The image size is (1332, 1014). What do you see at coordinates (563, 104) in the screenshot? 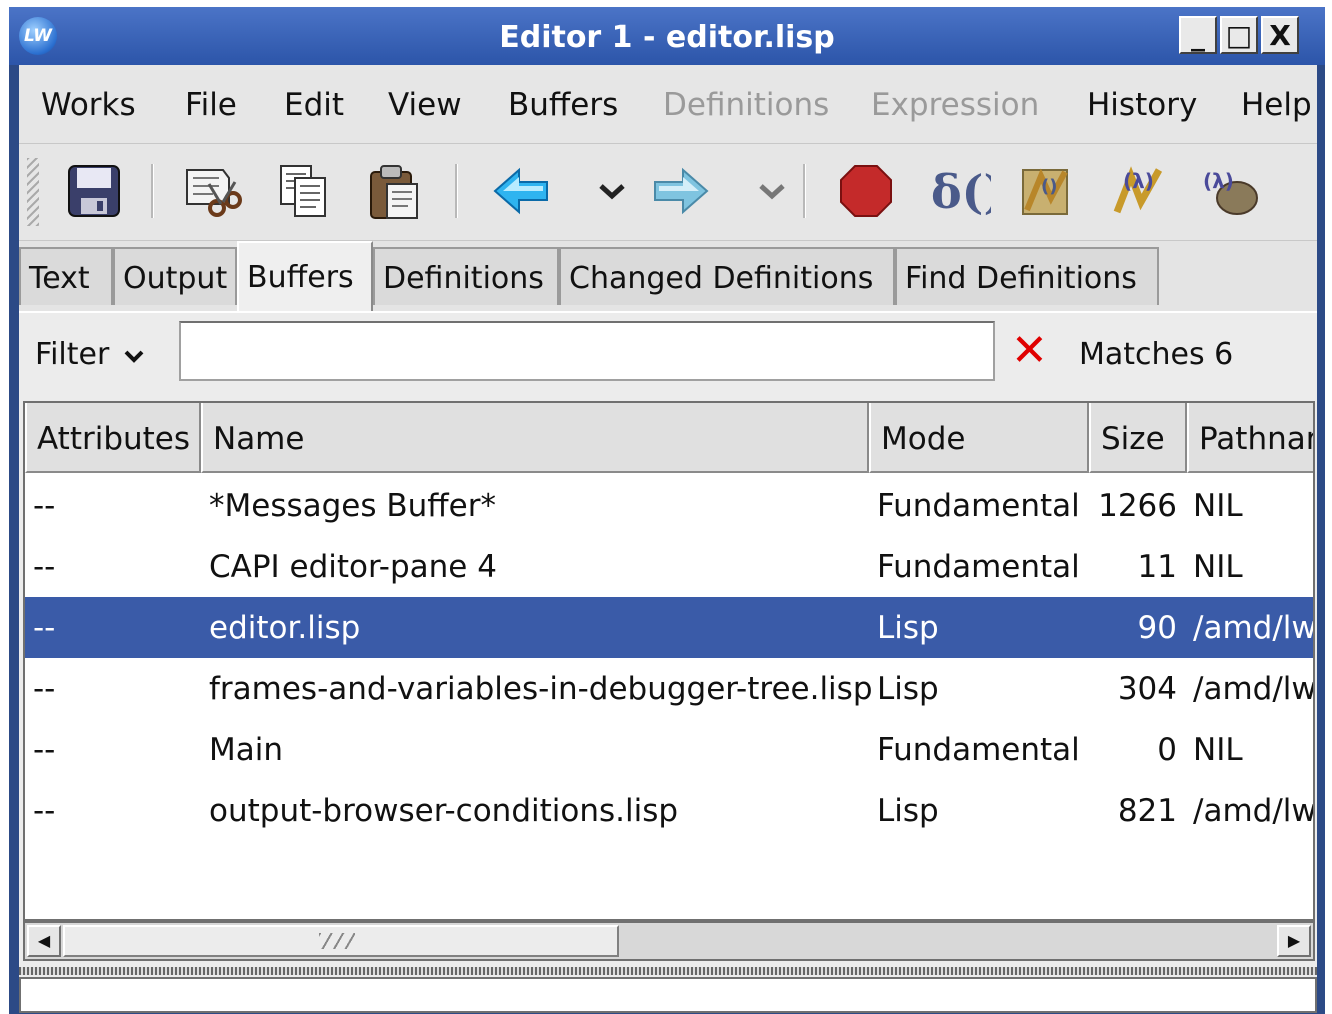
I see `menu-buffers: Buffers` at bounding box center [563, 104].